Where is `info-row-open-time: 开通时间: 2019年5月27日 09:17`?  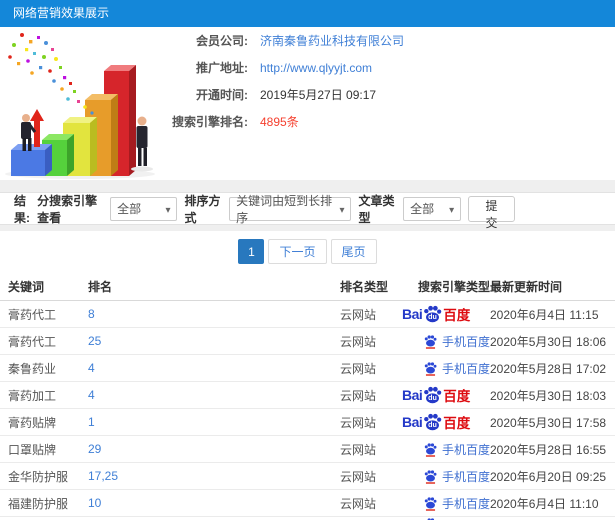
info-row-open-time: 开通时间: 2019年5月27日 09:17 is located at coordinates (280, 94).